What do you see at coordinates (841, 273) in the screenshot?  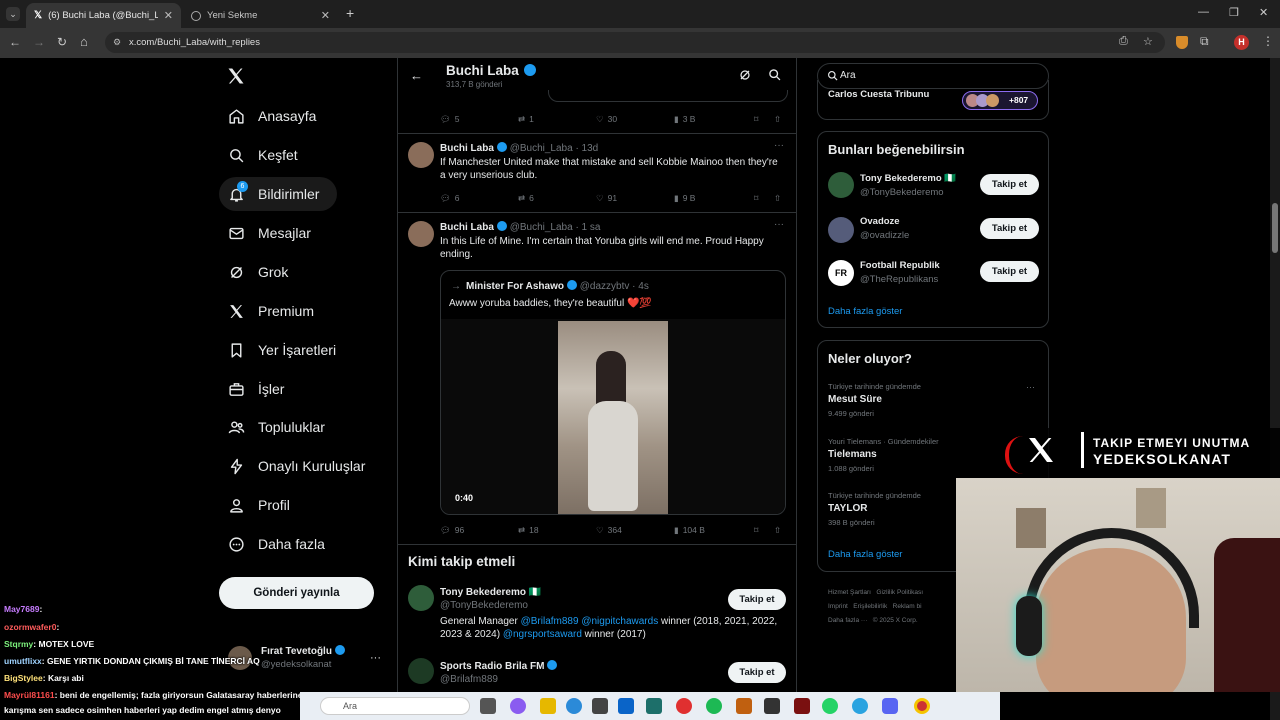 I see `football-republik-logo: FR` at bounding box center [841, 273].